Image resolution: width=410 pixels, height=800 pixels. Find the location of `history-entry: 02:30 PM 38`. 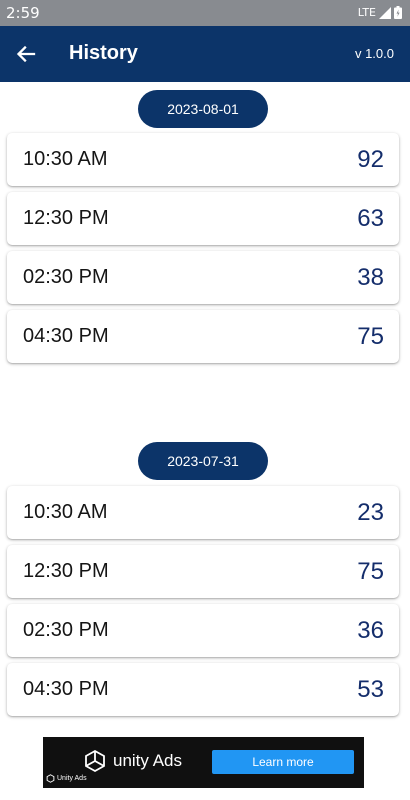

history-entry: 02:30 PM 38 is located at coordinates (203, 277).